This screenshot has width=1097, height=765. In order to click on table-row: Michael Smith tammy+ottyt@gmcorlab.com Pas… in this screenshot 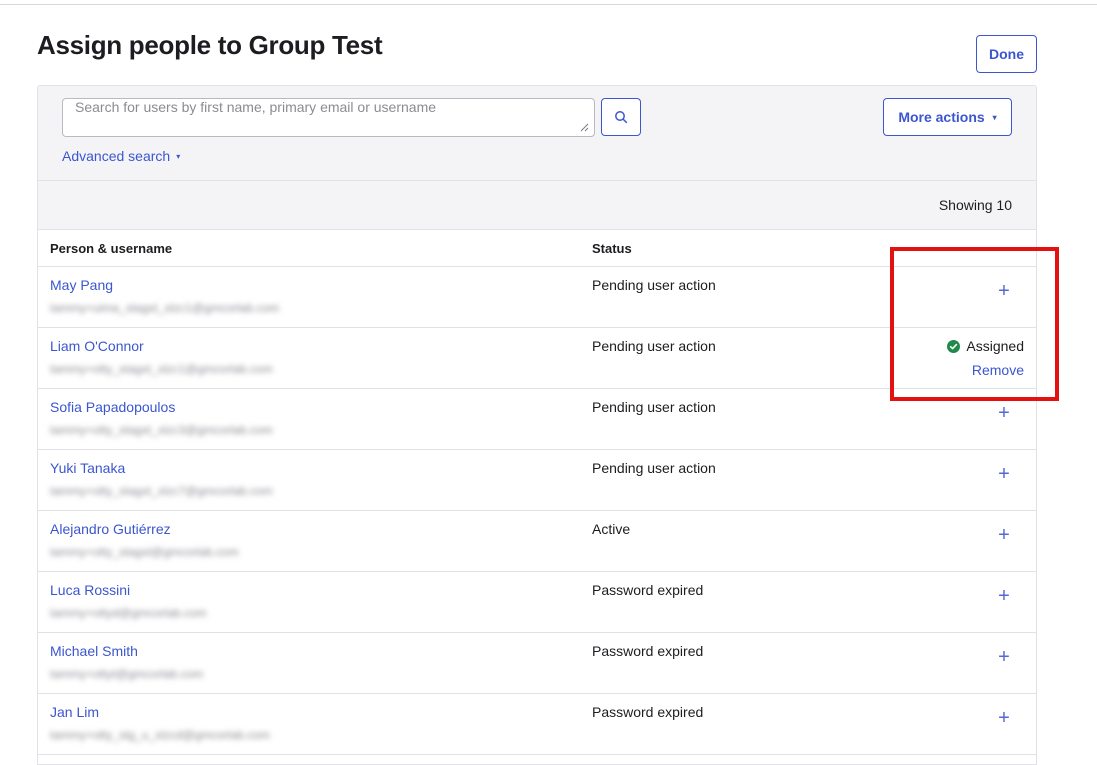, I will do `click(537, 663)`.